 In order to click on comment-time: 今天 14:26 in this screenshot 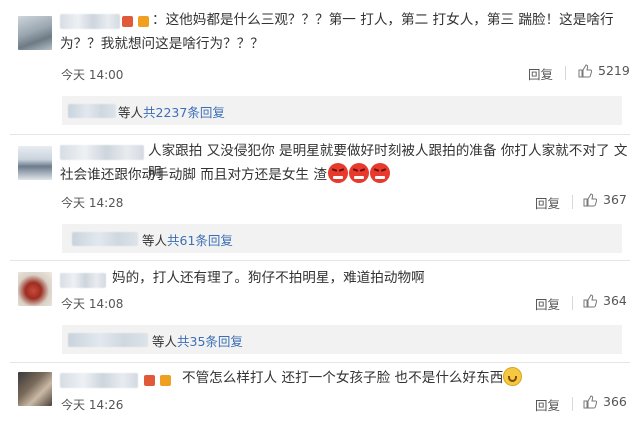, I will do `click(92, 405)`.